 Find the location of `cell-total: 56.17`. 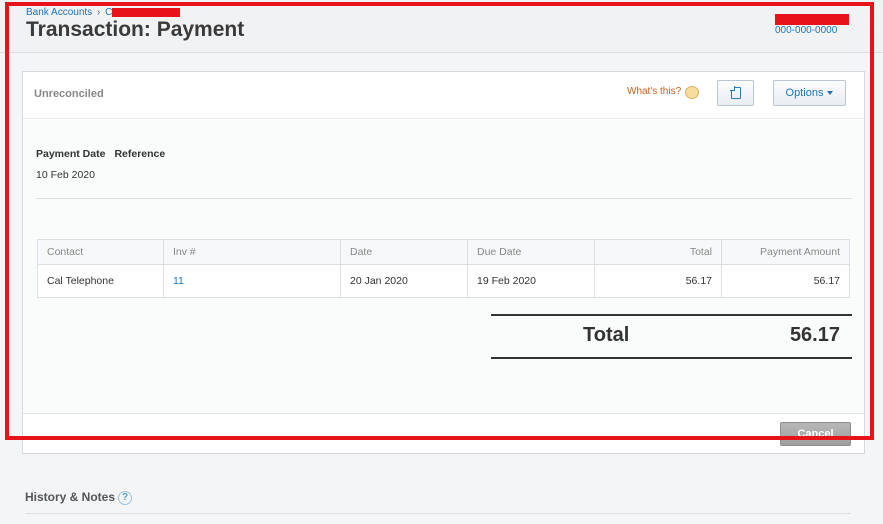

cell-total: 56.17 is located at coordinates (658, 281).